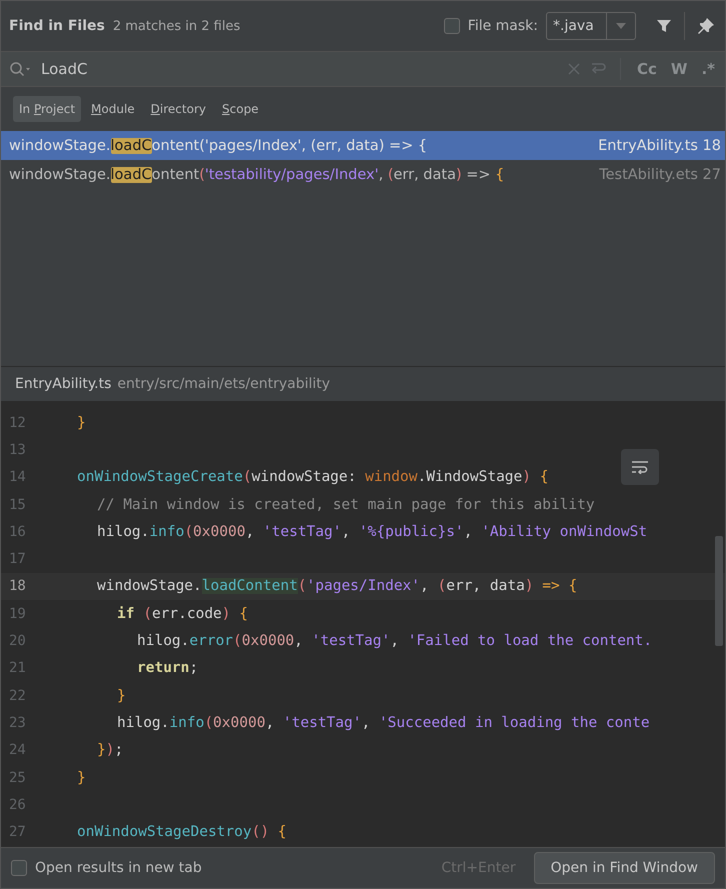 This screenshot has width=726, height=889. What do you see at coordinates (63, 384) in the screenshot?
I see `preview-file-name: EntryAbility.ts` at bounding box center [63, 384].